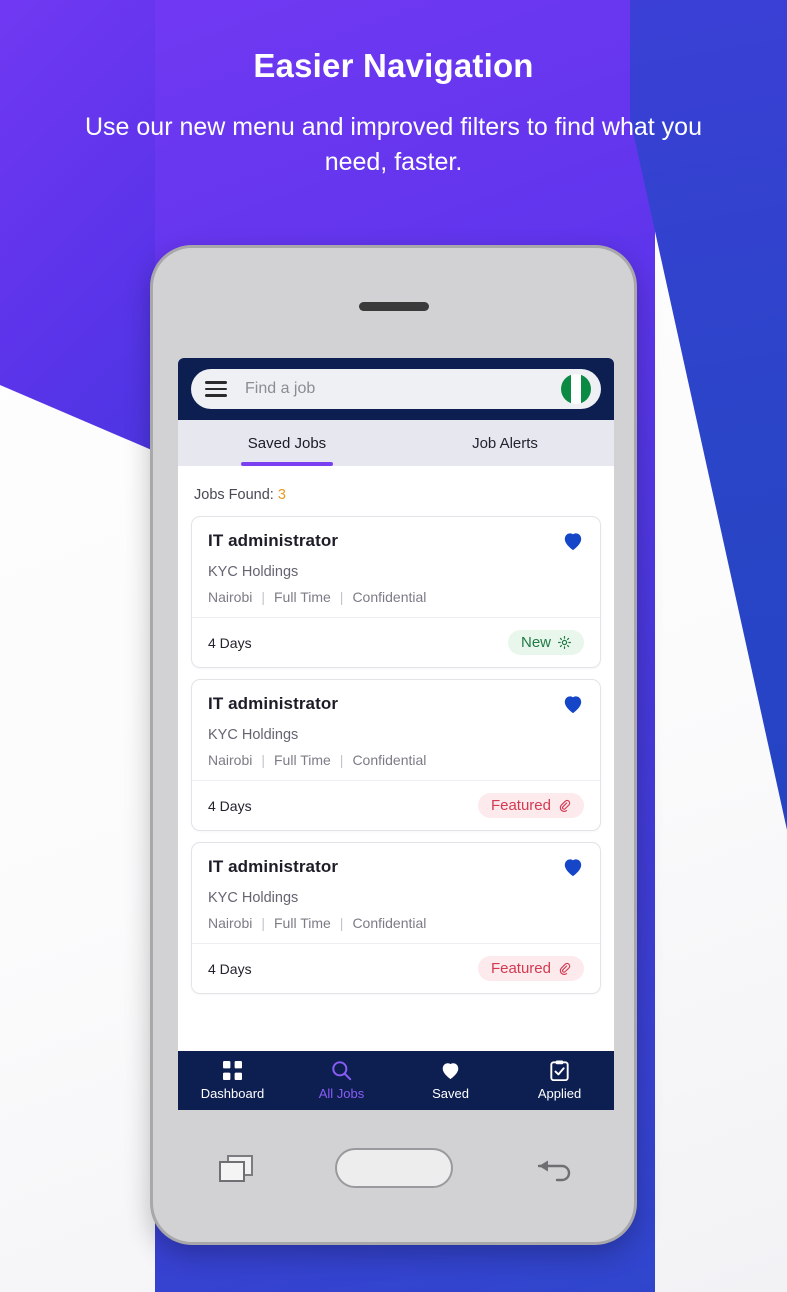  I want to click on home-button-icon, so click(394, 1168).